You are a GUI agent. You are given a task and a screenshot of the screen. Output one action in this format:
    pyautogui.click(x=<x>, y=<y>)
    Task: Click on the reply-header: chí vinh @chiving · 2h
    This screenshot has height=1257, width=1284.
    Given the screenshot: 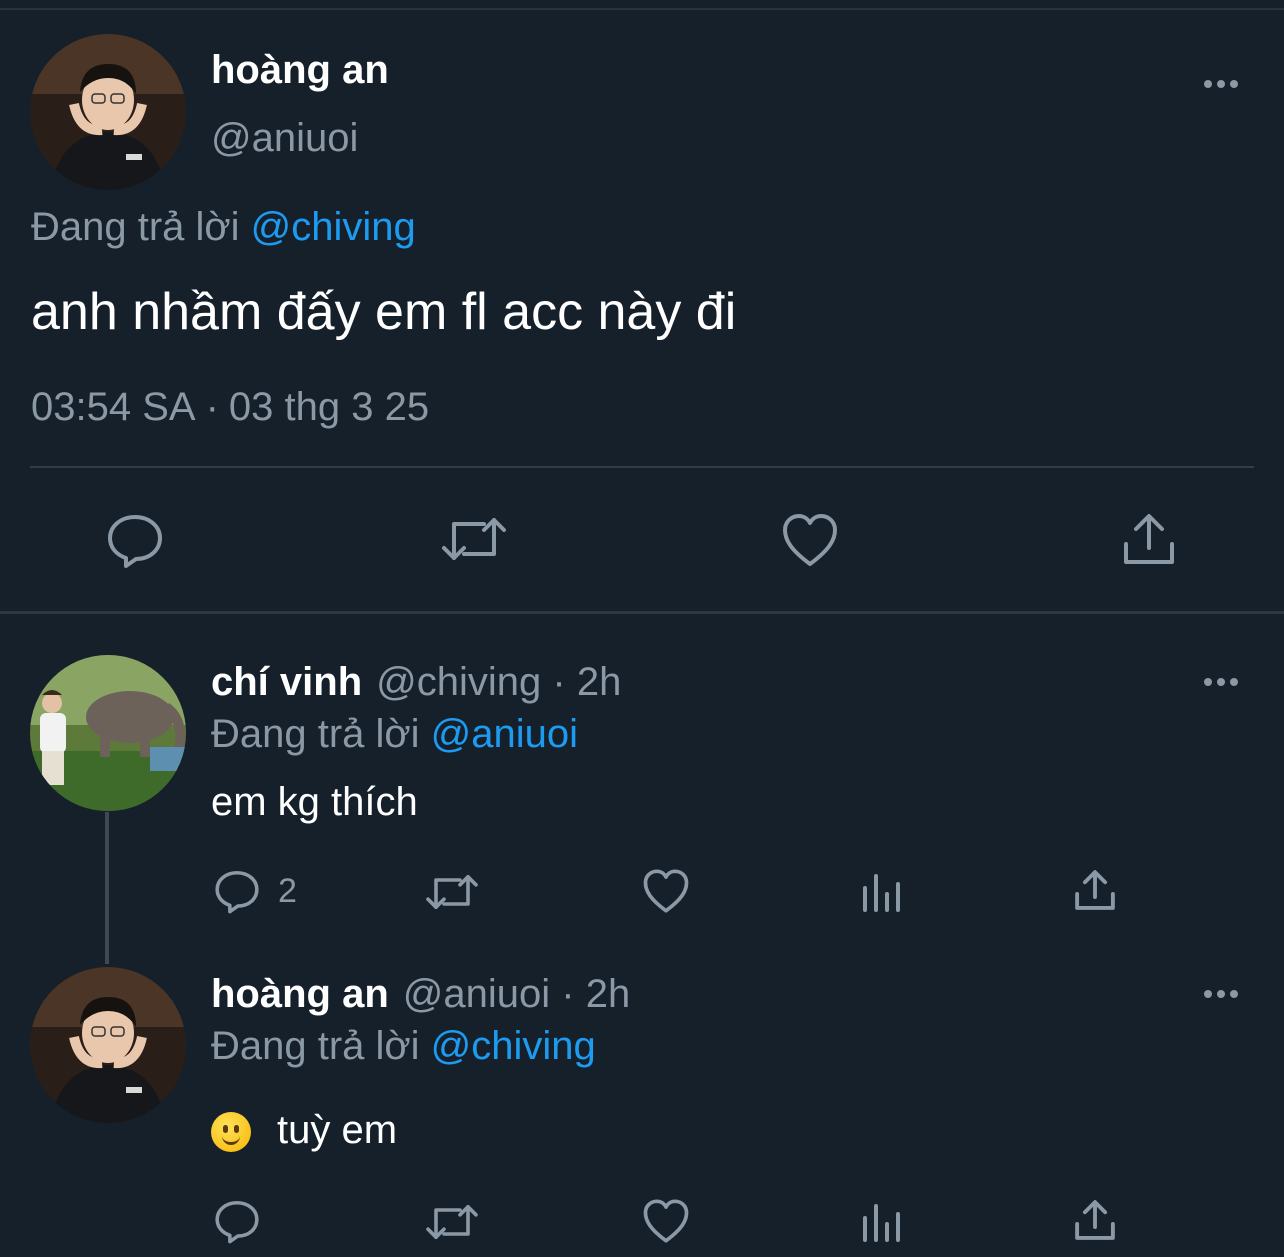 What is the action you would take?
    pyautogui.click(x=416, y=682)
    